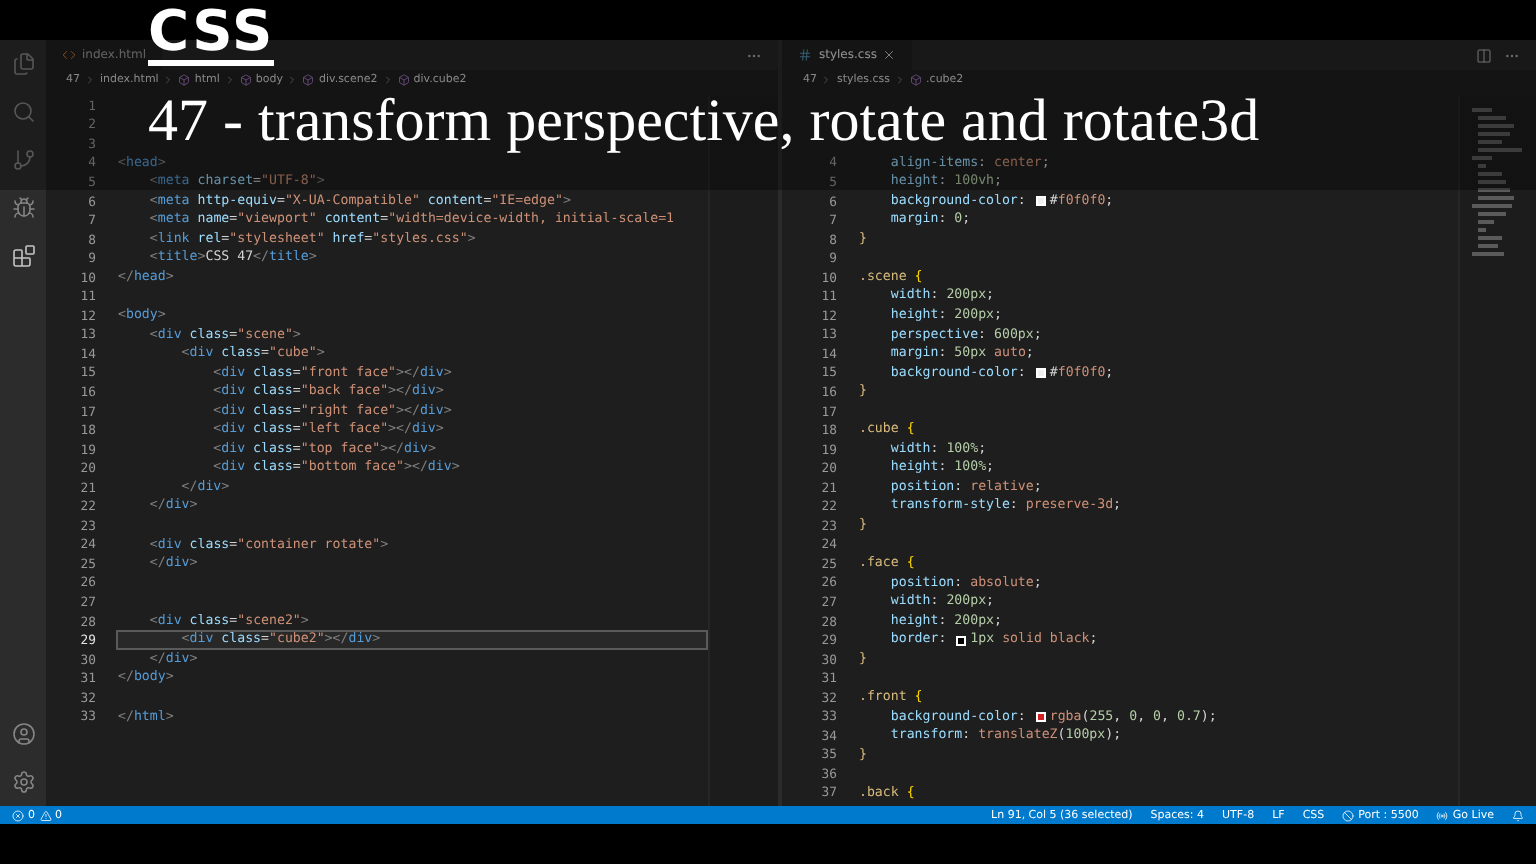 The height and width of the screenshot is (864, 1536). What do you see at coordinates (23, 208) in the screenshot?
I see `bug-icon` at bounding box center [23, 208].